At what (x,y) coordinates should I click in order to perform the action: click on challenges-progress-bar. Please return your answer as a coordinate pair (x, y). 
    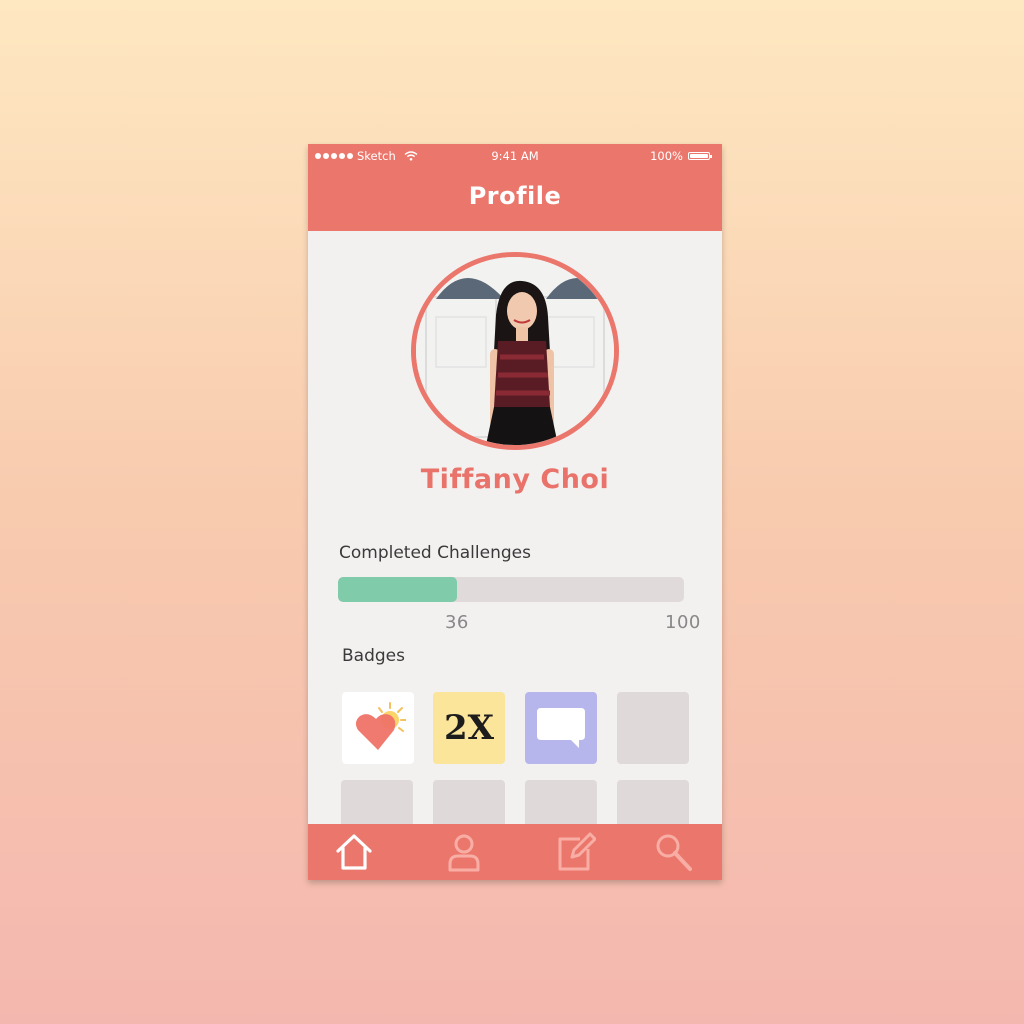
    Looking at the image, I should click on (511, 589).